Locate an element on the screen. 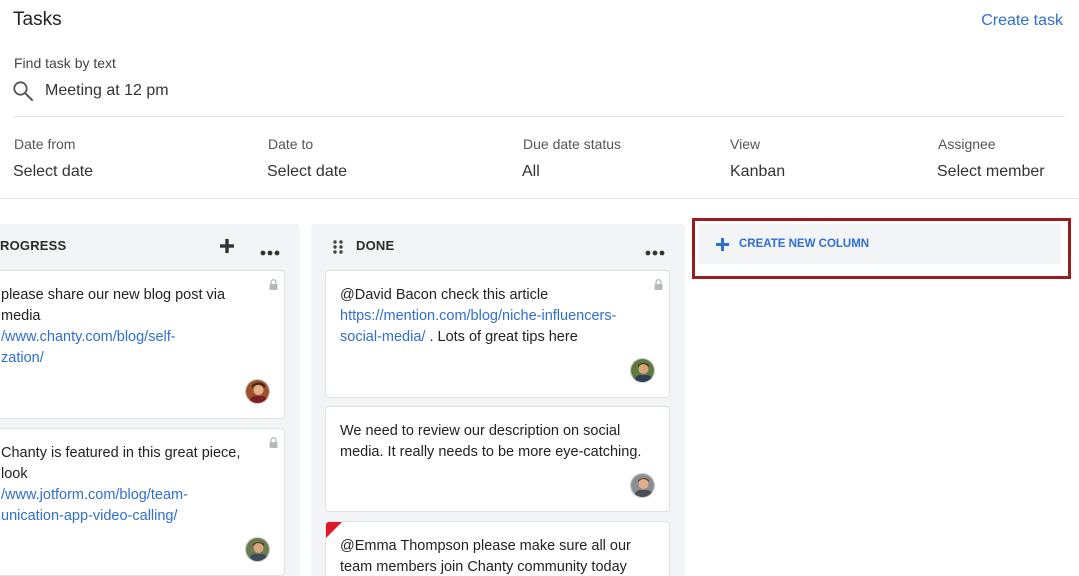 This screenshot has height=576, width=1079. create-new-column-button: CREATE NEW COLUMN is located at coordinates (879, 244).